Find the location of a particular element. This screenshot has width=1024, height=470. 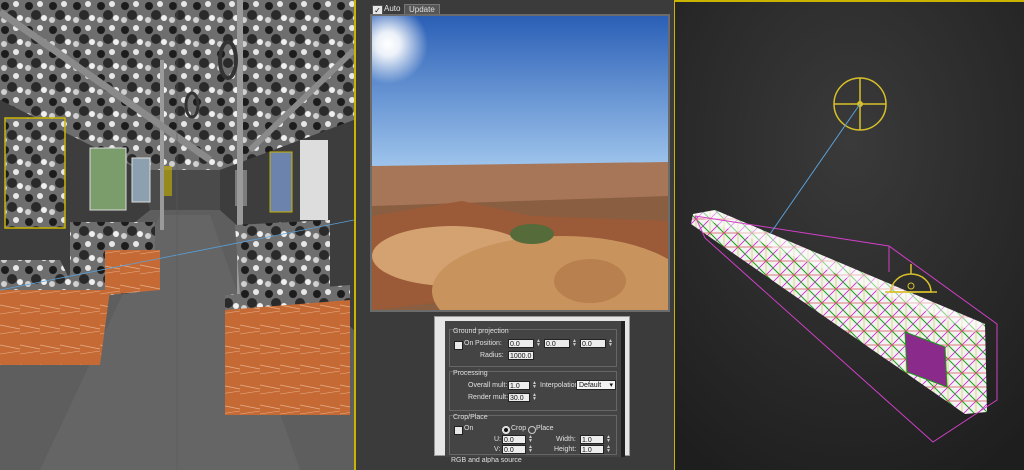

position-z-field: 0.0 is located at coordinates (593, 343).